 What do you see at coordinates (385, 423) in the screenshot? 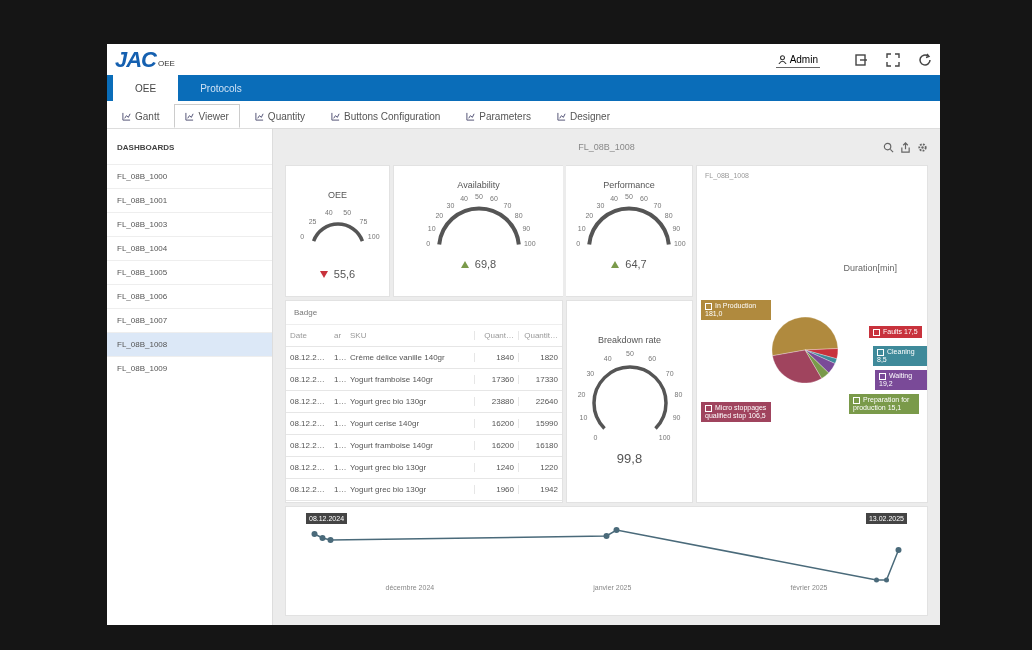
I see `table-cell-text: Yogurt cerise 140gr` at bounding box center [385, 423].